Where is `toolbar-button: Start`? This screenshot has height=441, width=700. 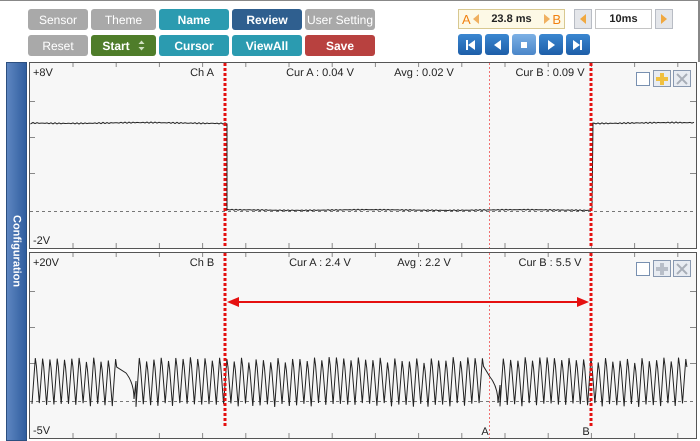
toolbar-button: Start is located at coordinates (123, 45).